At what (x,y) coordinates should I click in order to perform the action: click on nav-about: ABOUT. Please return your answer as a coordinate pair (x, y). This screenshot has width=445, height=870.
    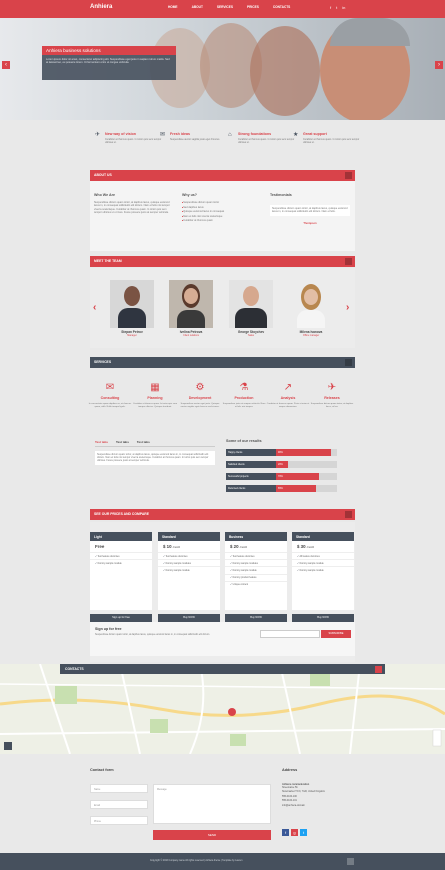
    Looking at the image, I should click on (197, 7).